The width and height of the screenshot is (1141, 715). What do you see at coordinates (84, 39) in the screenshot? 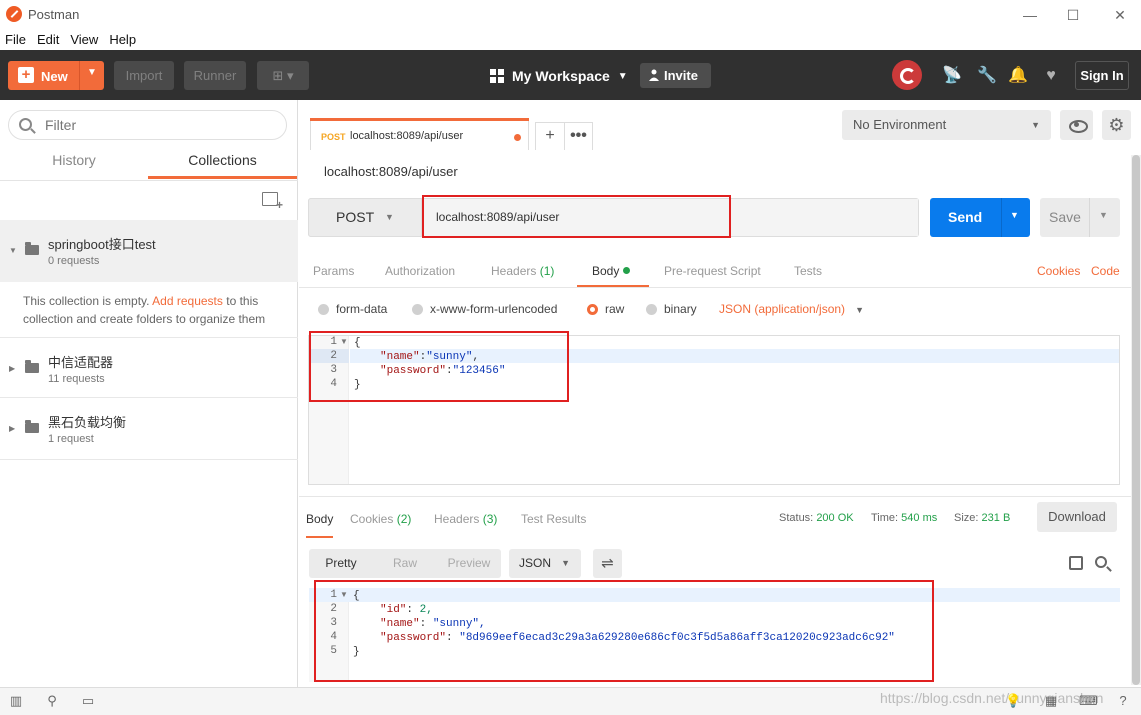
I see `menu-view: View` at bounding box center [84, 39].